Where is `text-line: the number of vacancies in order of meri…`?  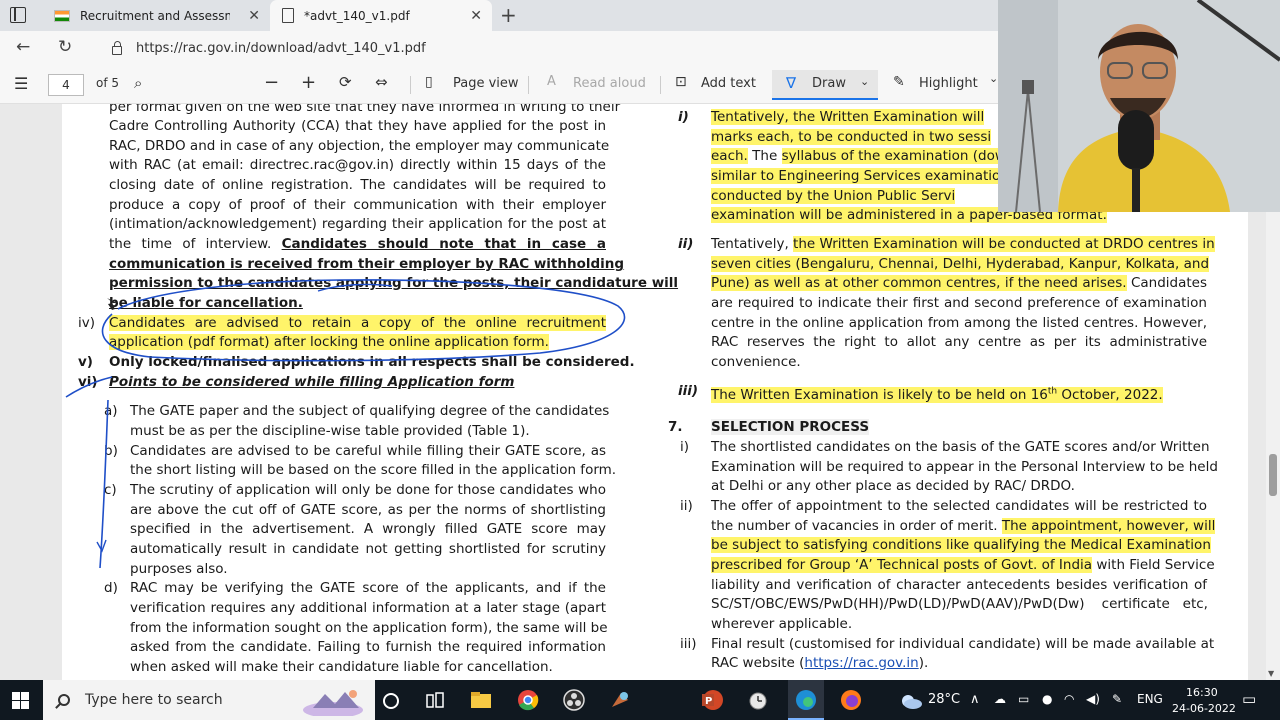 text-line: the number of vacancies in order of meri… is located at coordinates (963, 527).